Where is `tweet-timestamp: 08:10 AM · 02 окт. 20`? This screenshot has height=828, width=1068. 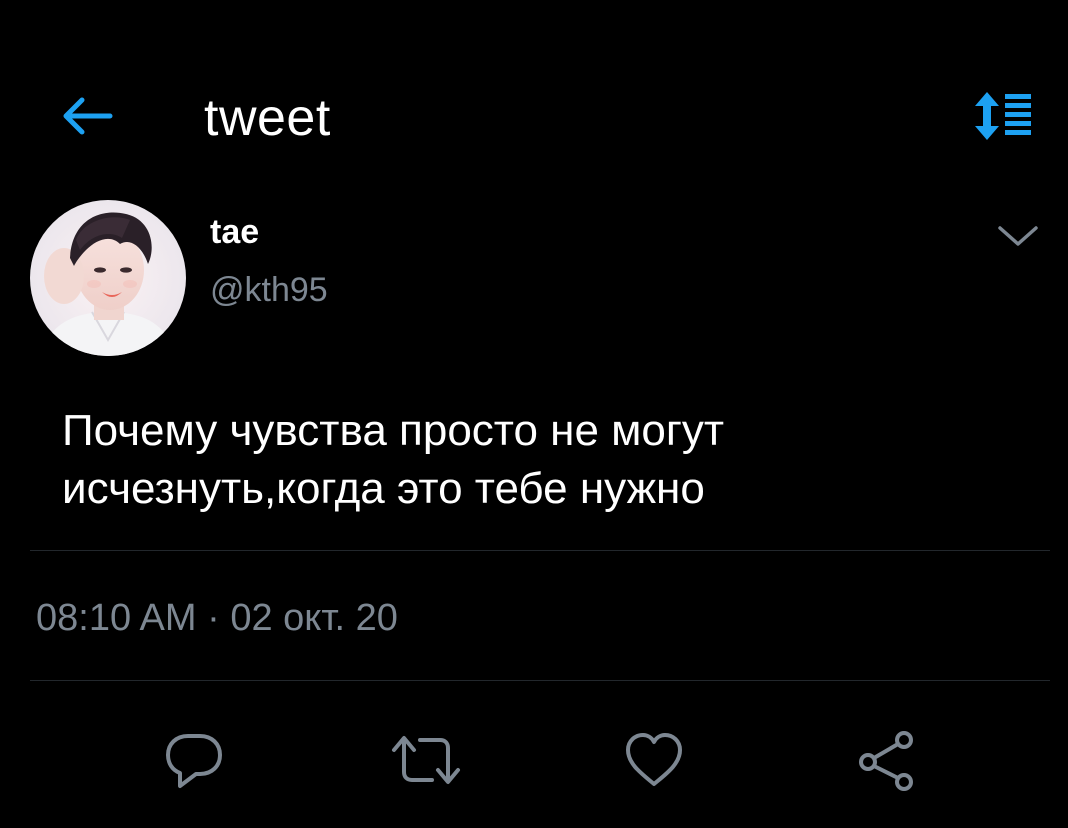
tweet-timestamp: 08:10 AM · 02 окт. 20 is located at coordinates (217, 618).